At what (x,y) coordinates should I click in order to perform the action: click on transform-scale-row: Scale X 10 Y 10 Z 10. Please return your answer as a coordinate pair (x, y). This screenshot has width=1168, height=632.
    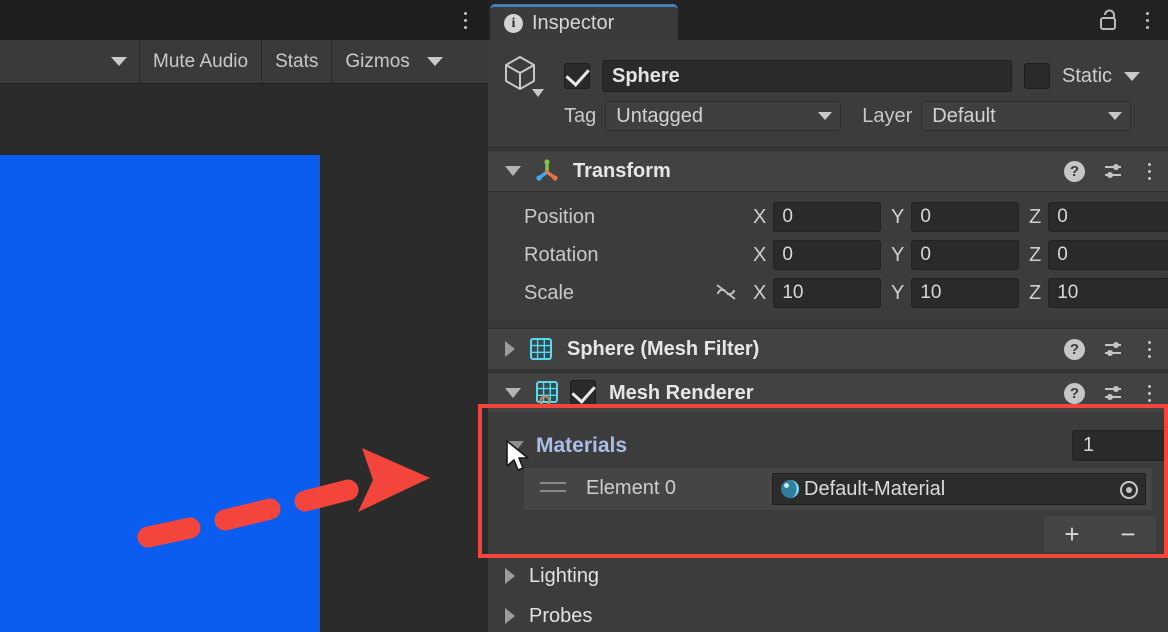
    Looking at the image, I should click on (828, 293).